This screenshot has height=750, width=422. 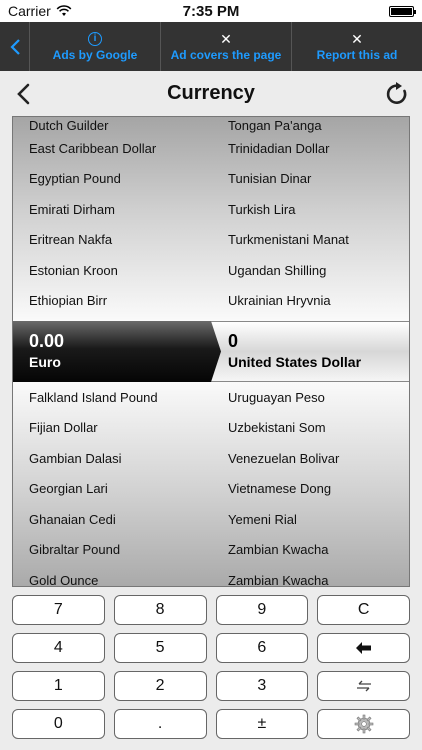 I want to click on to-amount: 0, so click(x=233, y=341).